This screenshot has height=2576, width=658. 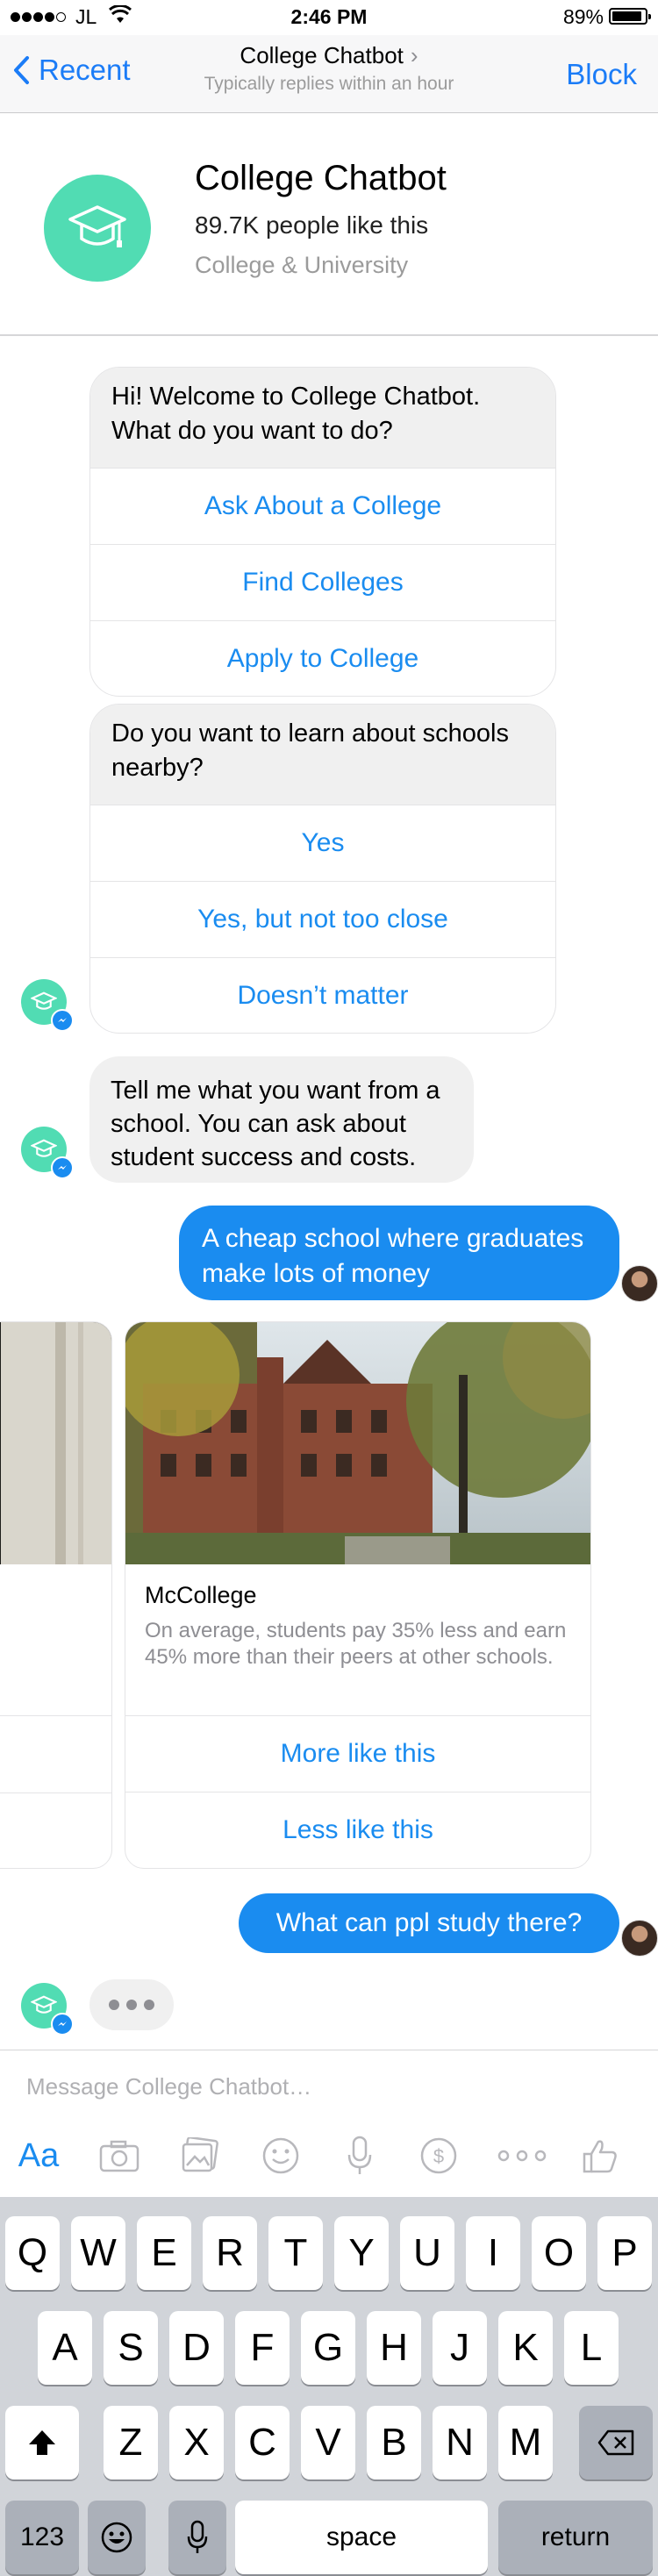 I want to click on find-colleges-button: Find Colleges, so click(x=322, y=582).